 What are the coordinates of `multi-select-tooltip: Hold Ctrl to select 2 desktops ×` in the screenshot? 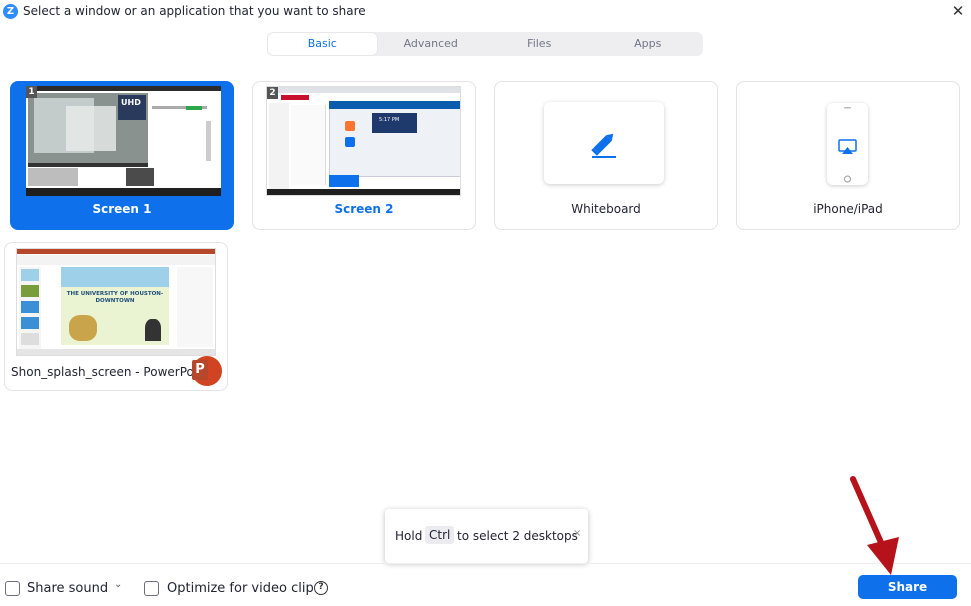 It's located at (486, 536).